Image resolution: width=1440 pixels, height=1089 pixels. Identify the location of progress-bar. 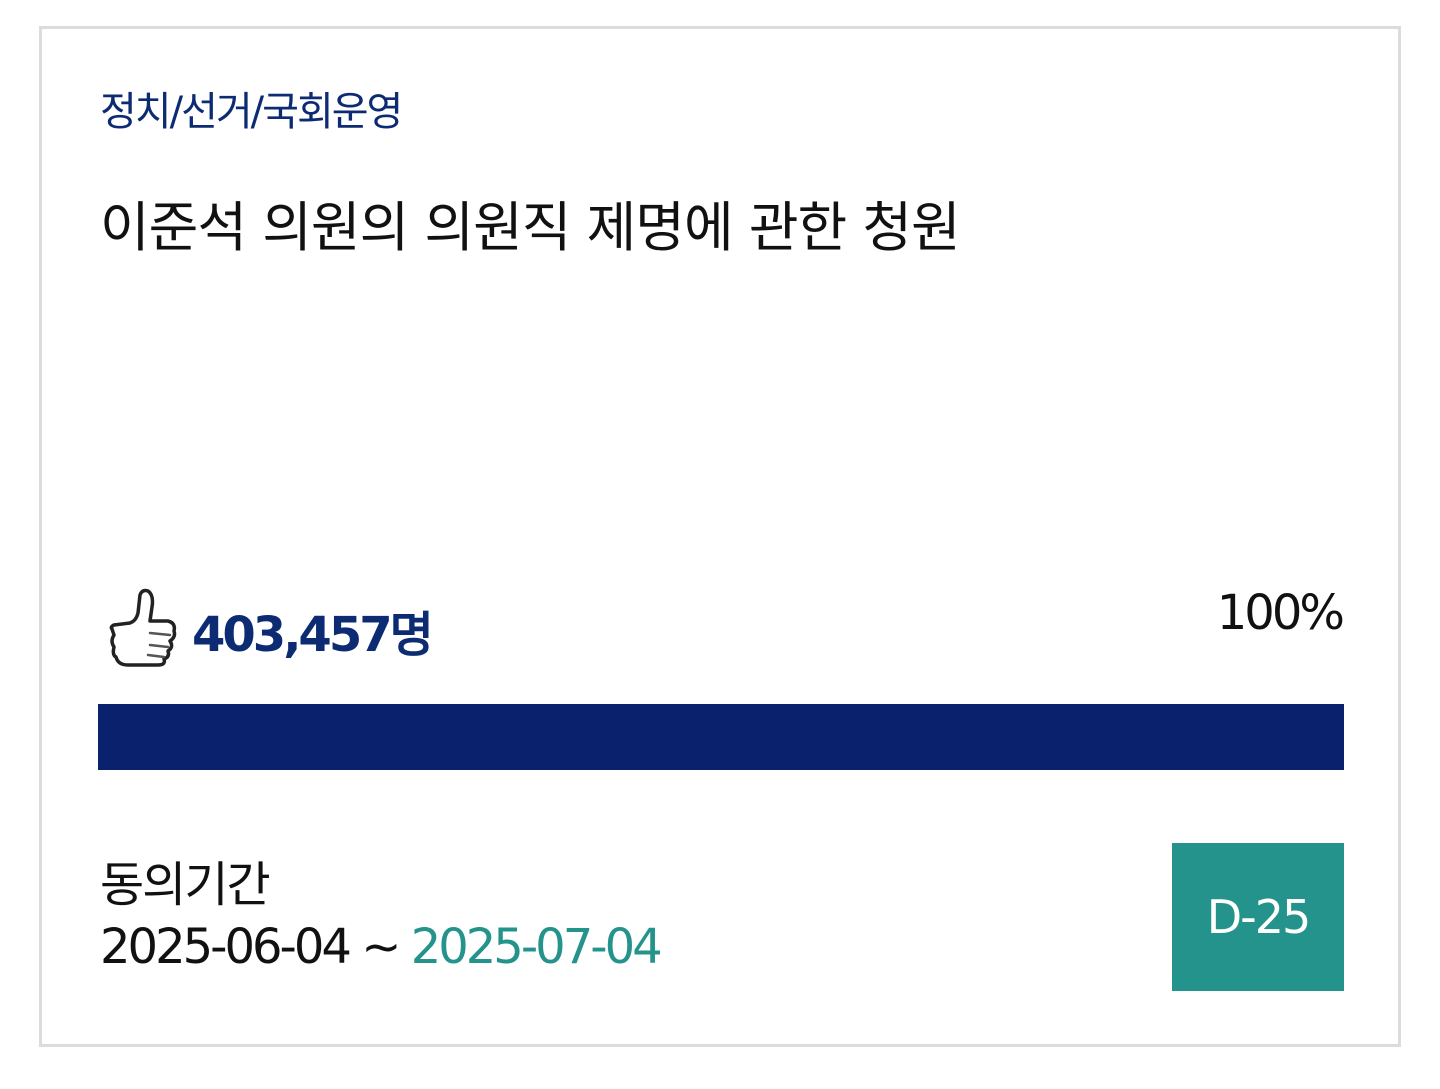
(721, 737).